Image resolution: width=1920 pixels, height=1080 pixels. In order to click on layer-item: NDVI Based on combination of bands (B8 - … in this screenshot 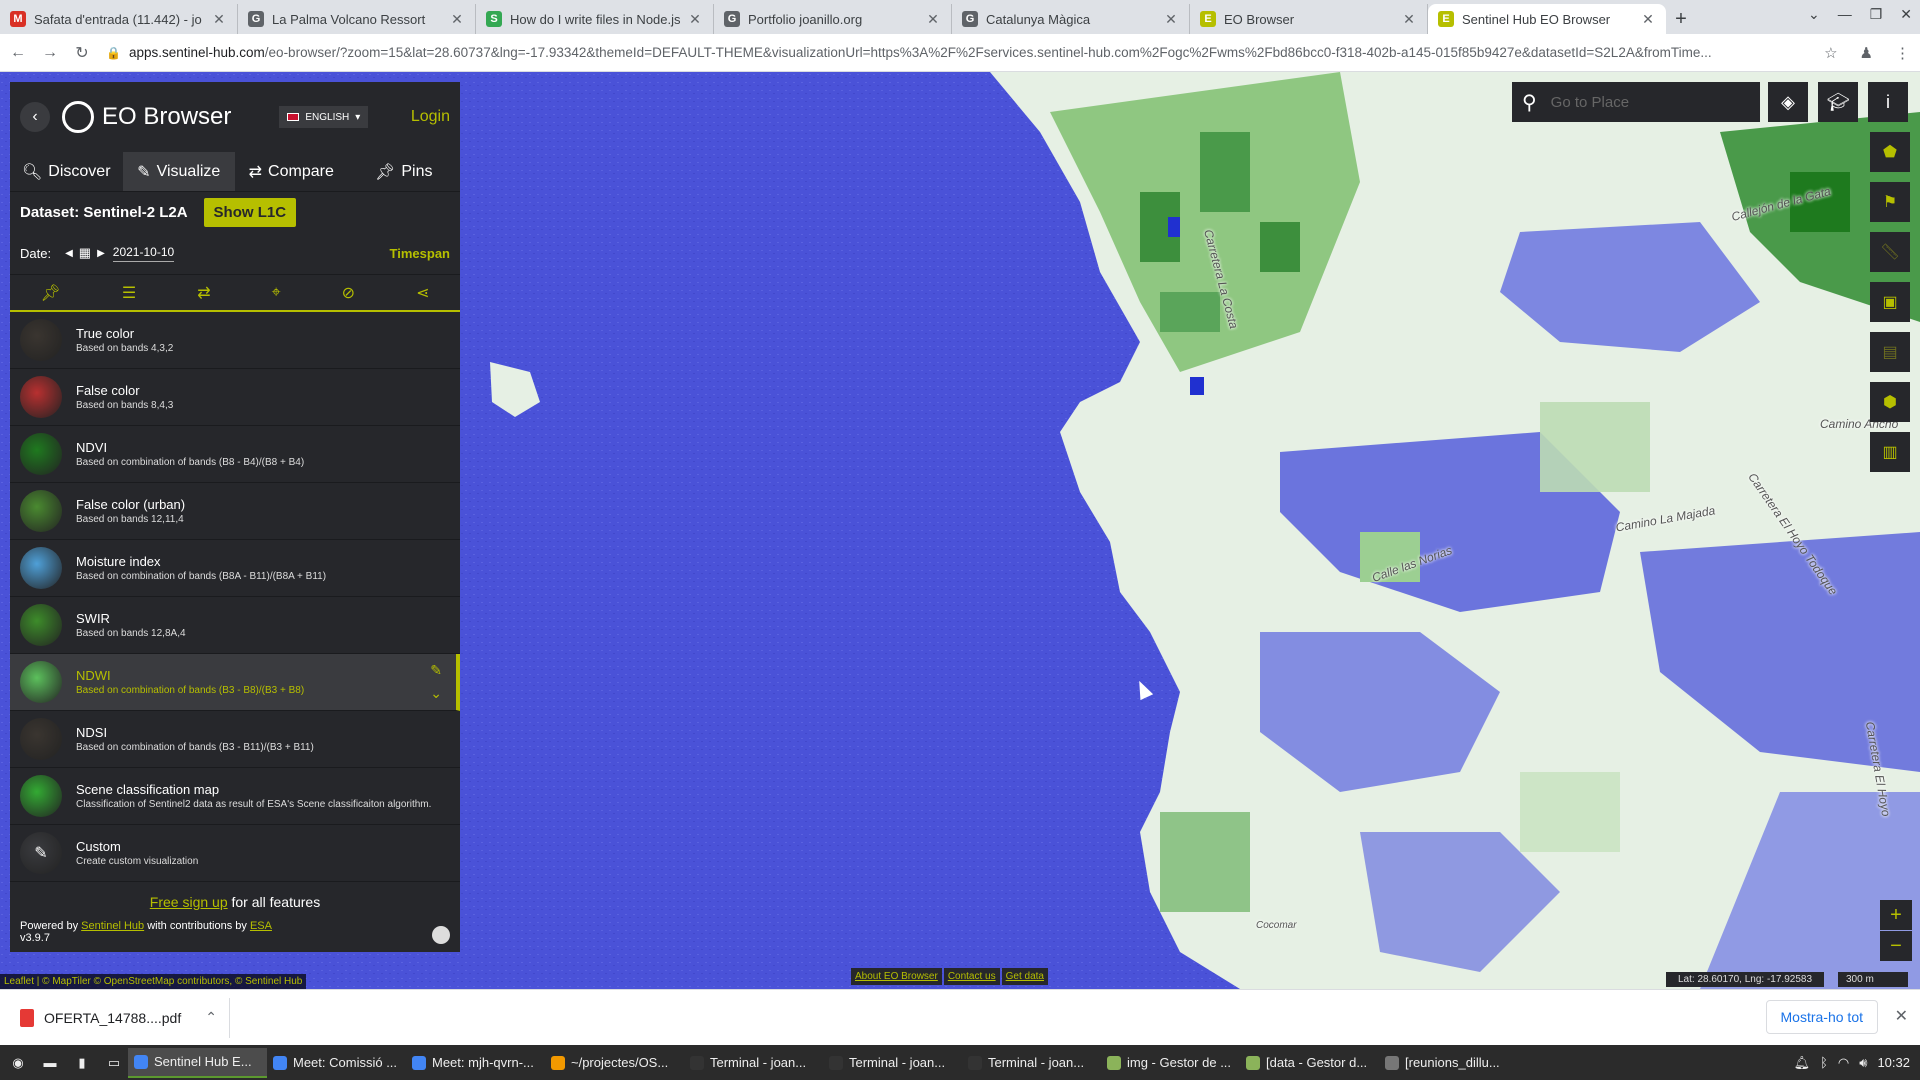, I will do `click(235, 454)`.